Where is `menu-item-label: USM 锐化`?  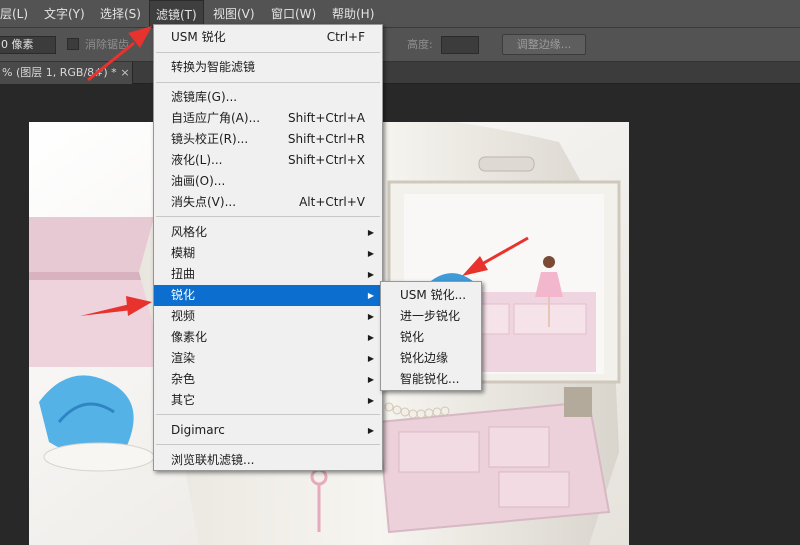 menu-item-label: USM 锐化 is located at coordinates (198, 37).